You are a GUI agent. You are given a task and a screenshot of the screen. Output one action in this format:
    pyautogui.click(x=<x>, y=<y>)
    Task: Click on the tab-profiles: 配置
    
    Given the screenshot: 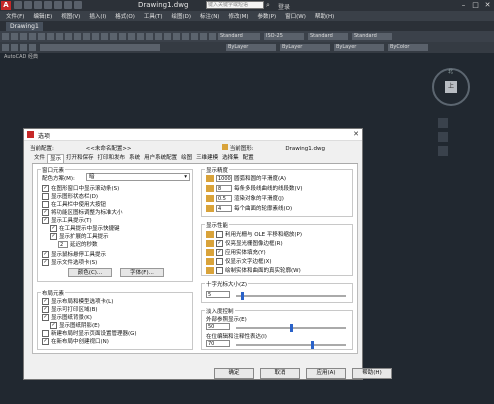 What is the action you would take?
    pyautogui.click(x=248, y=158)
    